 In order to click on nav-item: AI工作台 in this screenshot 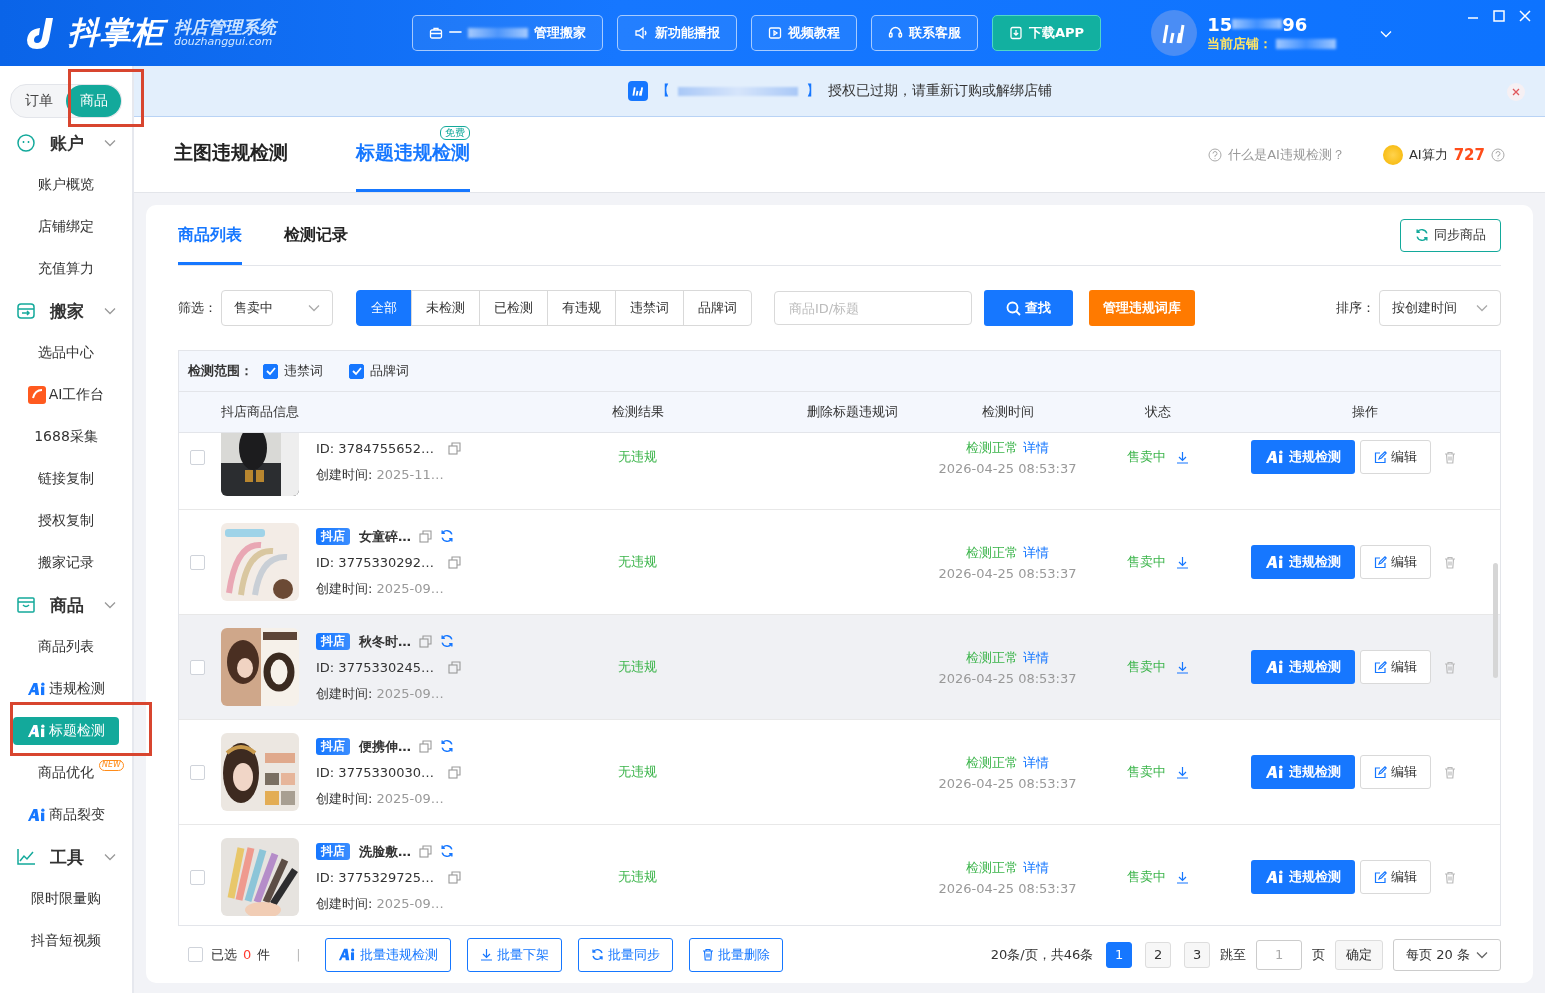, I will do `click(66, 395)`.